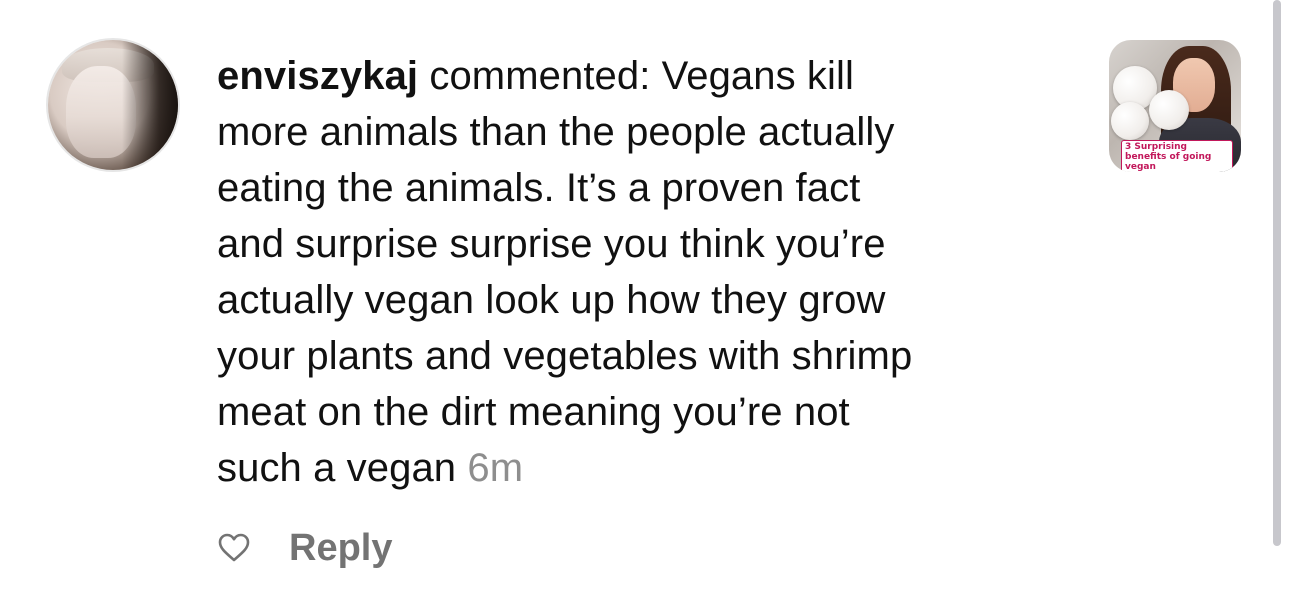 This screenshot has width=1290, height=590. What do you see at coordinates (113, 105) in the screenshot?
I see `user-avatar` at bounding box center [113, 105].